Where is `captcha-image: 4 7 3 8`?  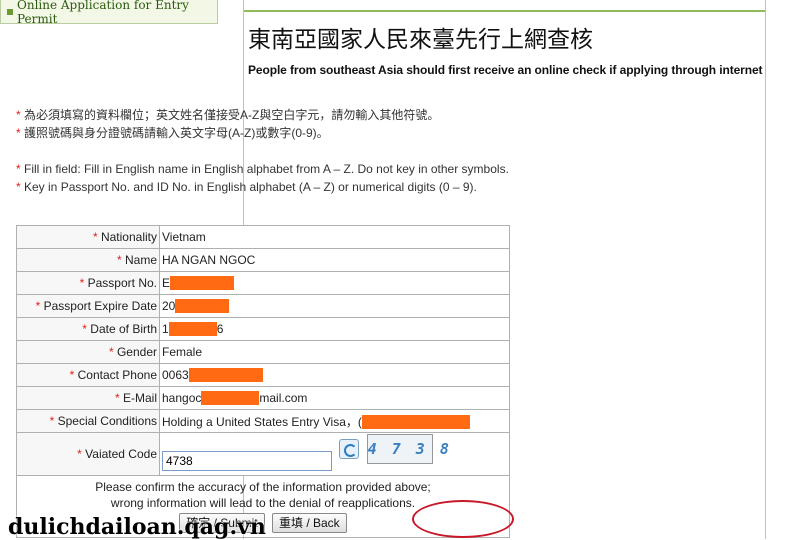
captcha-image: 4 7 3 8 is located at coordinates (407, 449).